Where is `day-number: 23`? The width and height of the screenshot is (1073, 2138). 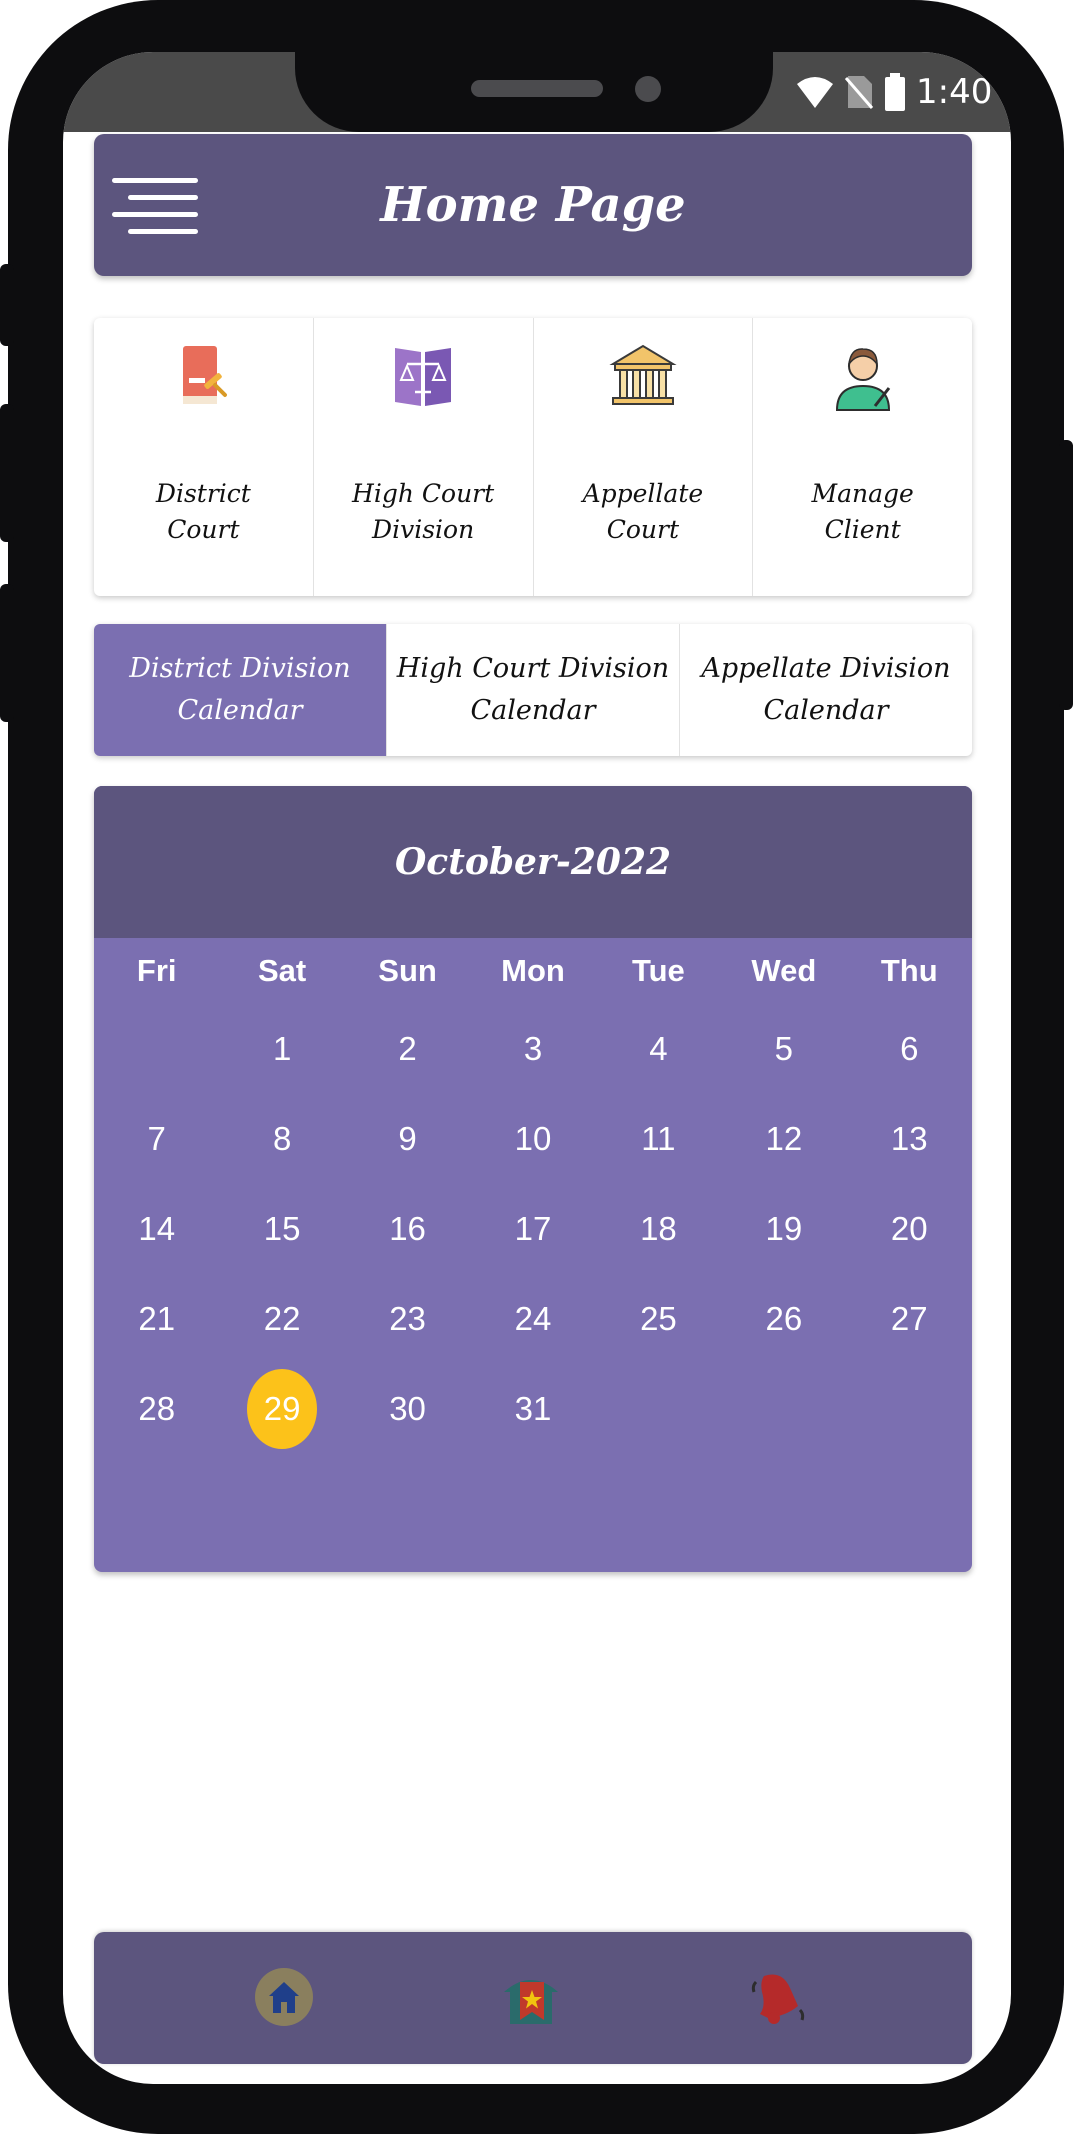 day-number: 23 is located at coordinates (407, 1318).